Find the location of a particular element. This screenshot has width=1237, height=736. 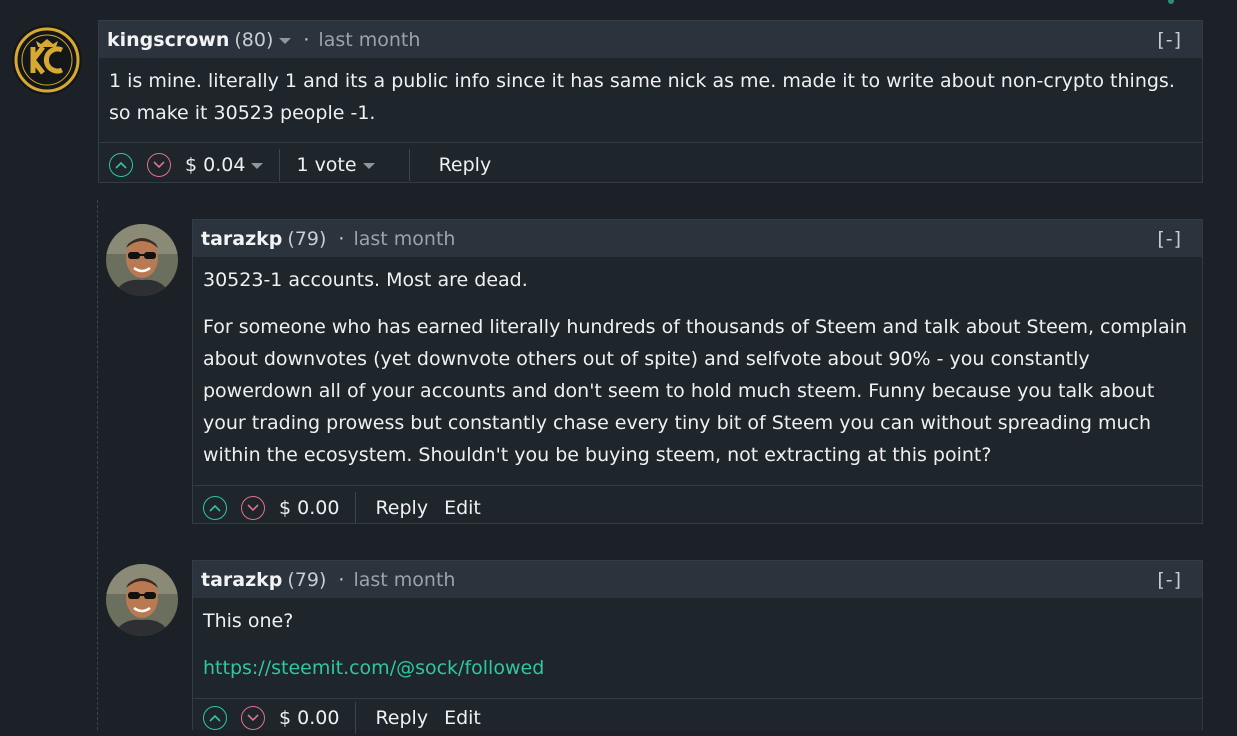

comment-header: kingscrown (80) · last month [-] is located at coordinates (650, 39).